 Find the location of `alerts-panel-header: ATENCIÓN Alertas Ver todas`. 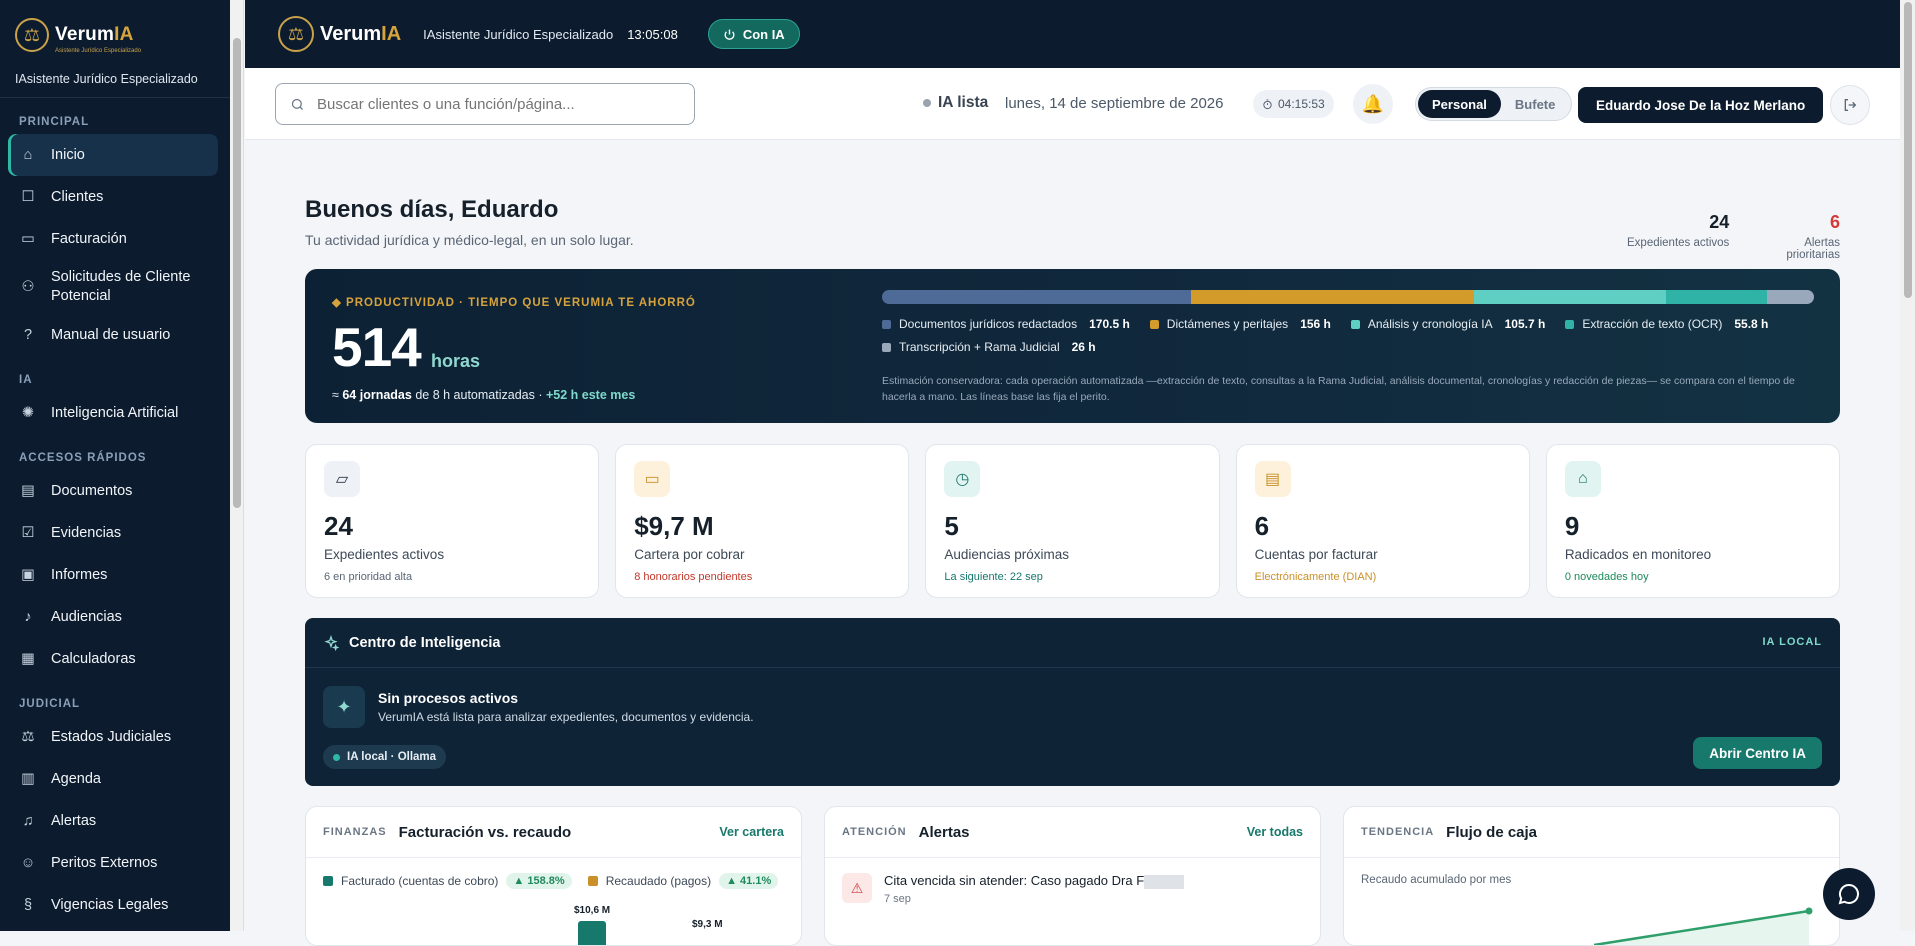

alerts-panel-header: ATENCIÓN Alertas Ver todas is located at coordinates (1072, 832).